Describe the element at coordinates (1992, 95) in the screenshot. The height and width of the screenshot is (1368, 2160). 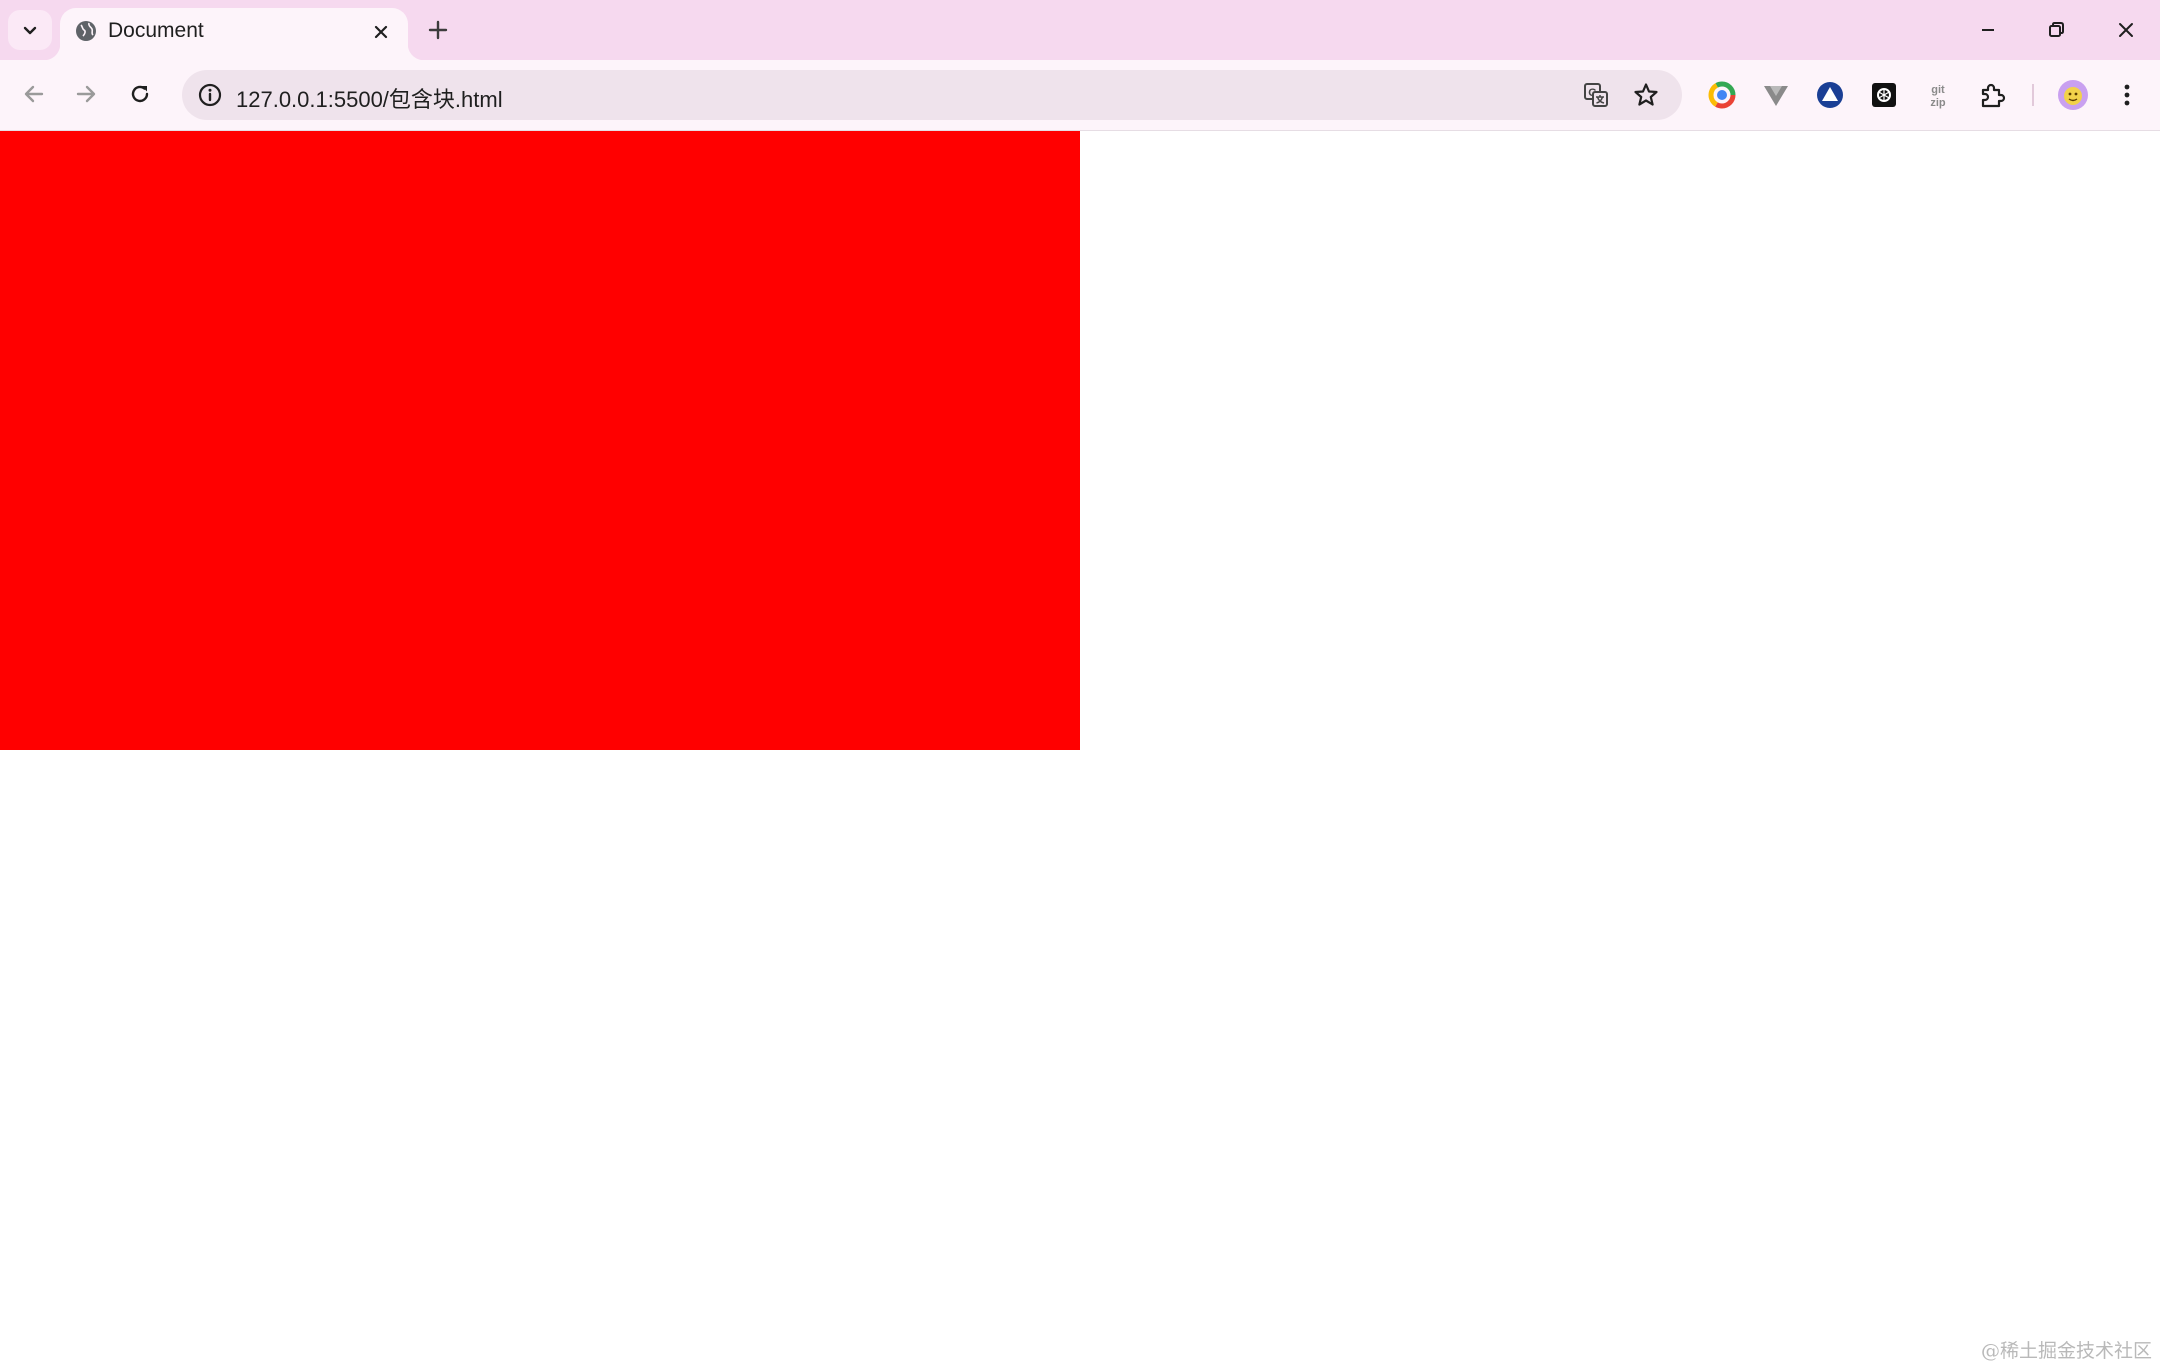
I see `puzzle-icon` at that location.